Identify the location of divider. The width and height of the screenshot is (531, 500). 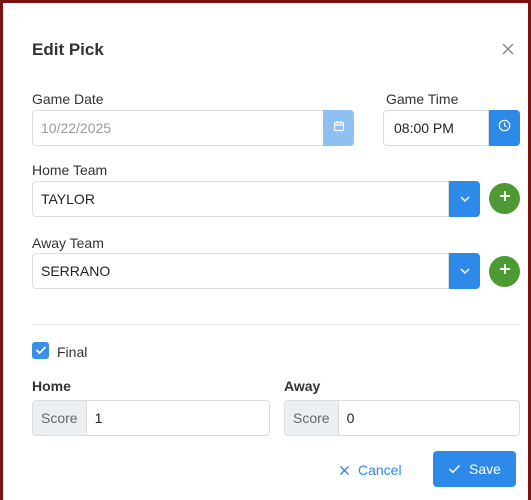
(276, 324).